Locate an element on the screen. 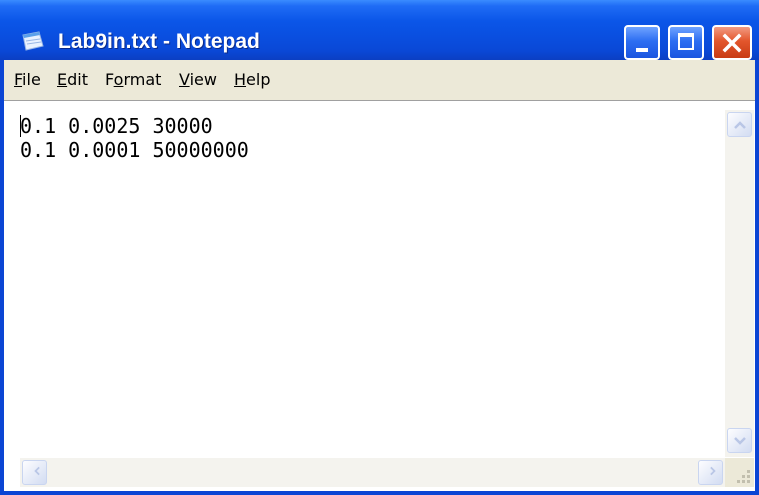 Image resolution: width=759 pixels, height=495 pixels. menu-format-accel: o is located at coordinates (118, 79).